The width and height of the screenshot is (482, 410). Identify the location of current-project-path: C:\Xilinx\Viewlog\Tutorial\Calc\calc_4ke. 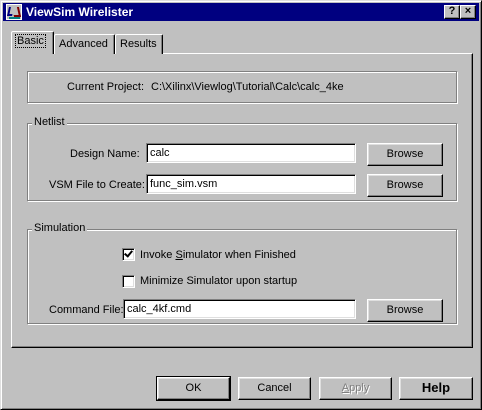
(247, 87).